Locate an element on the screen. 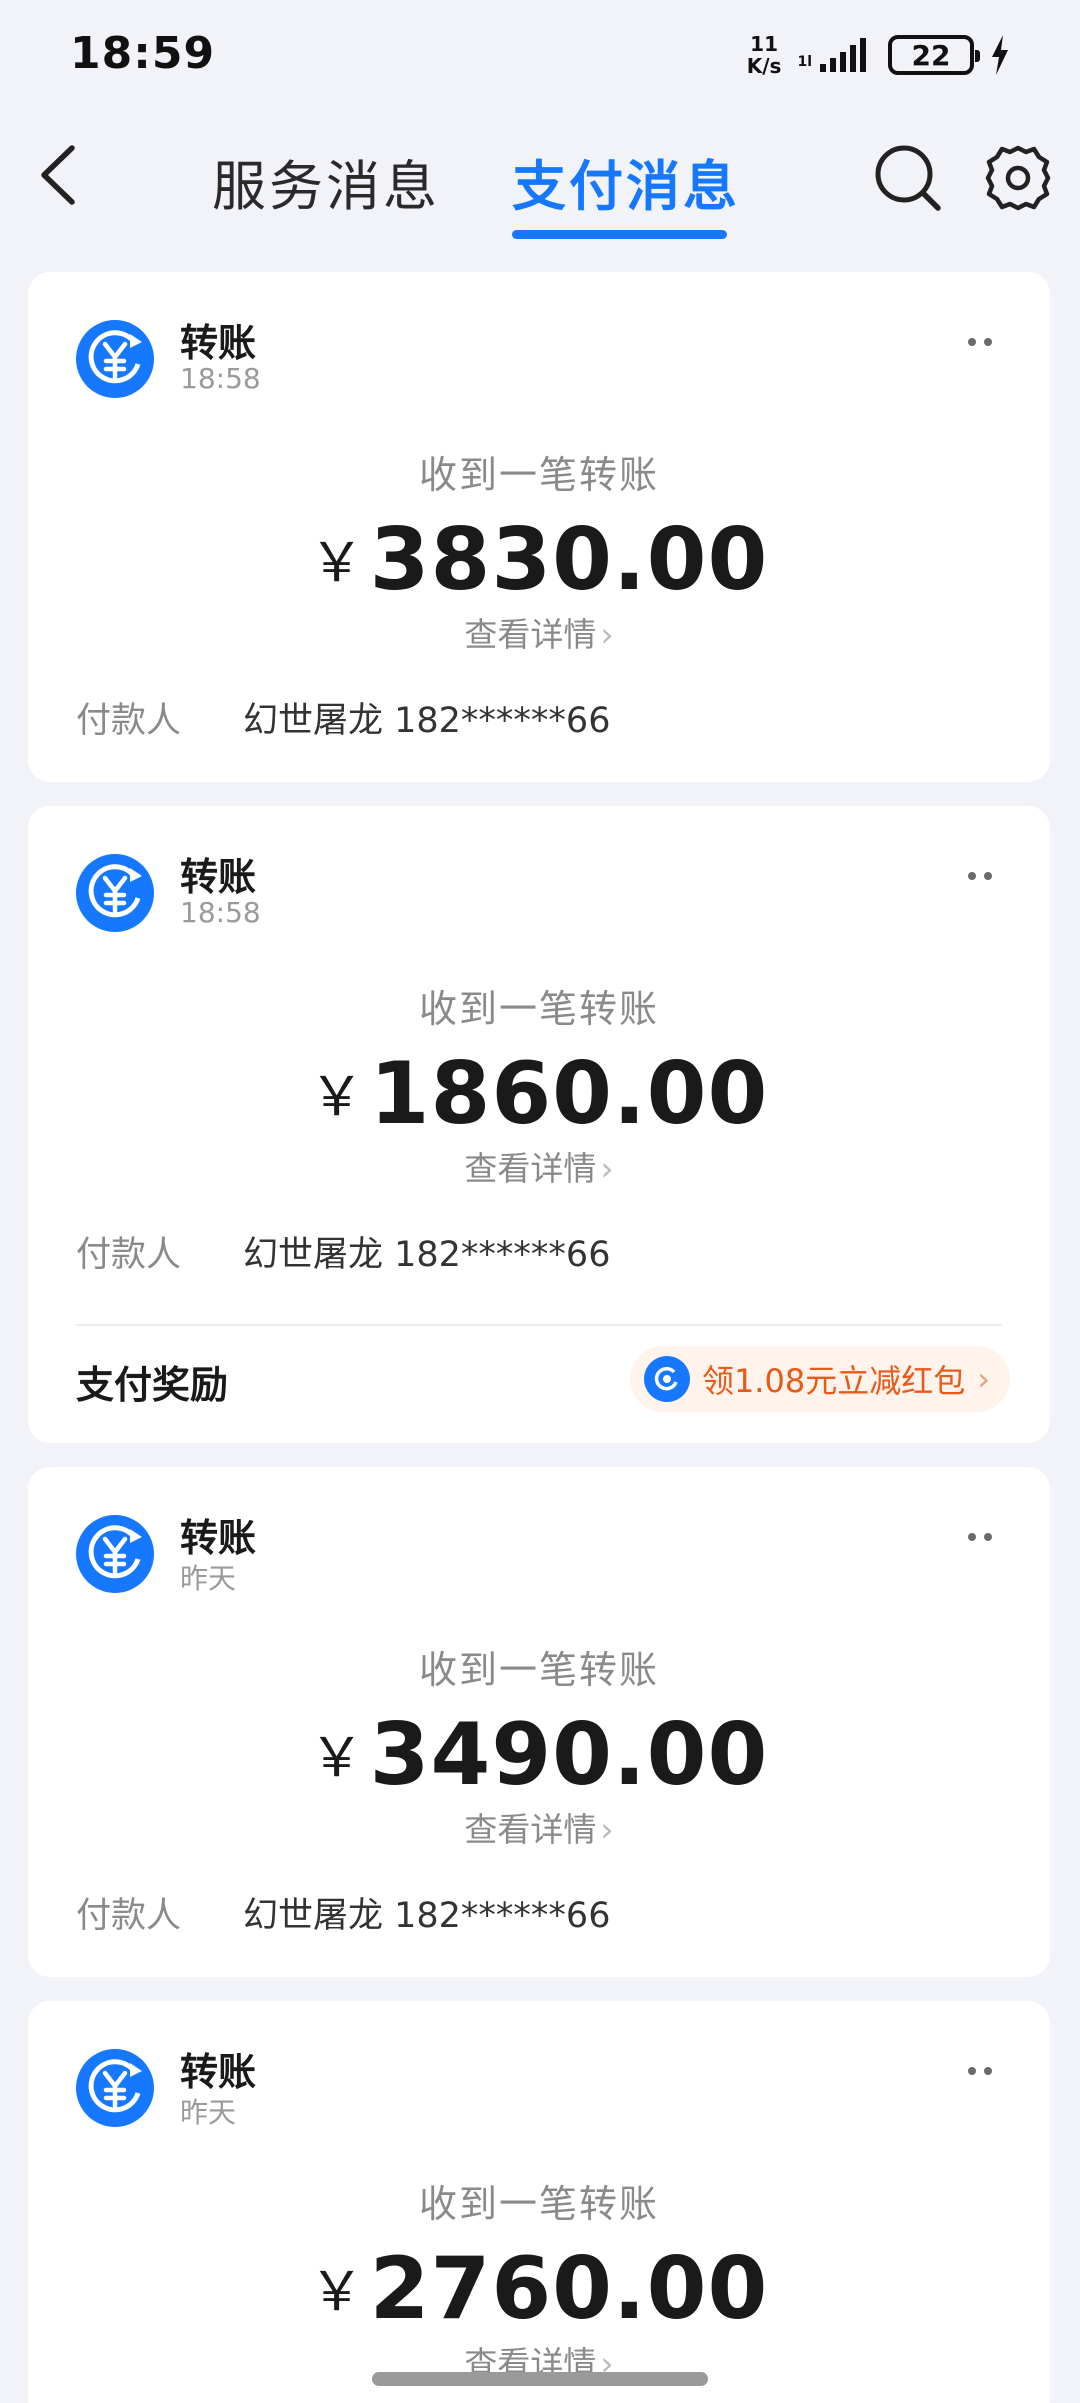 The height and width of the screenshot is (2403, 1080). search-button is located at coordinates (908, 178).